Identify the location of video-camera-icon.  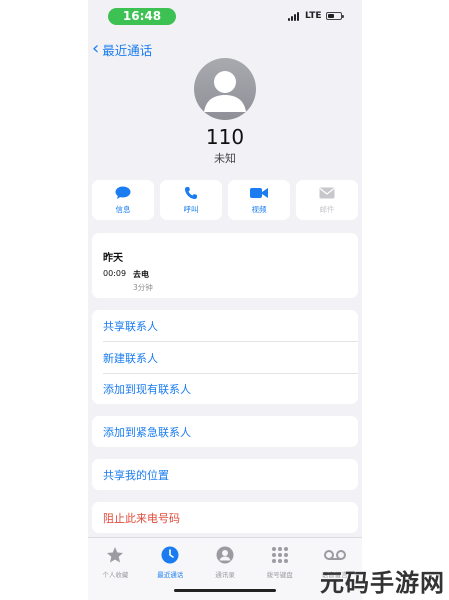
(259, 193).